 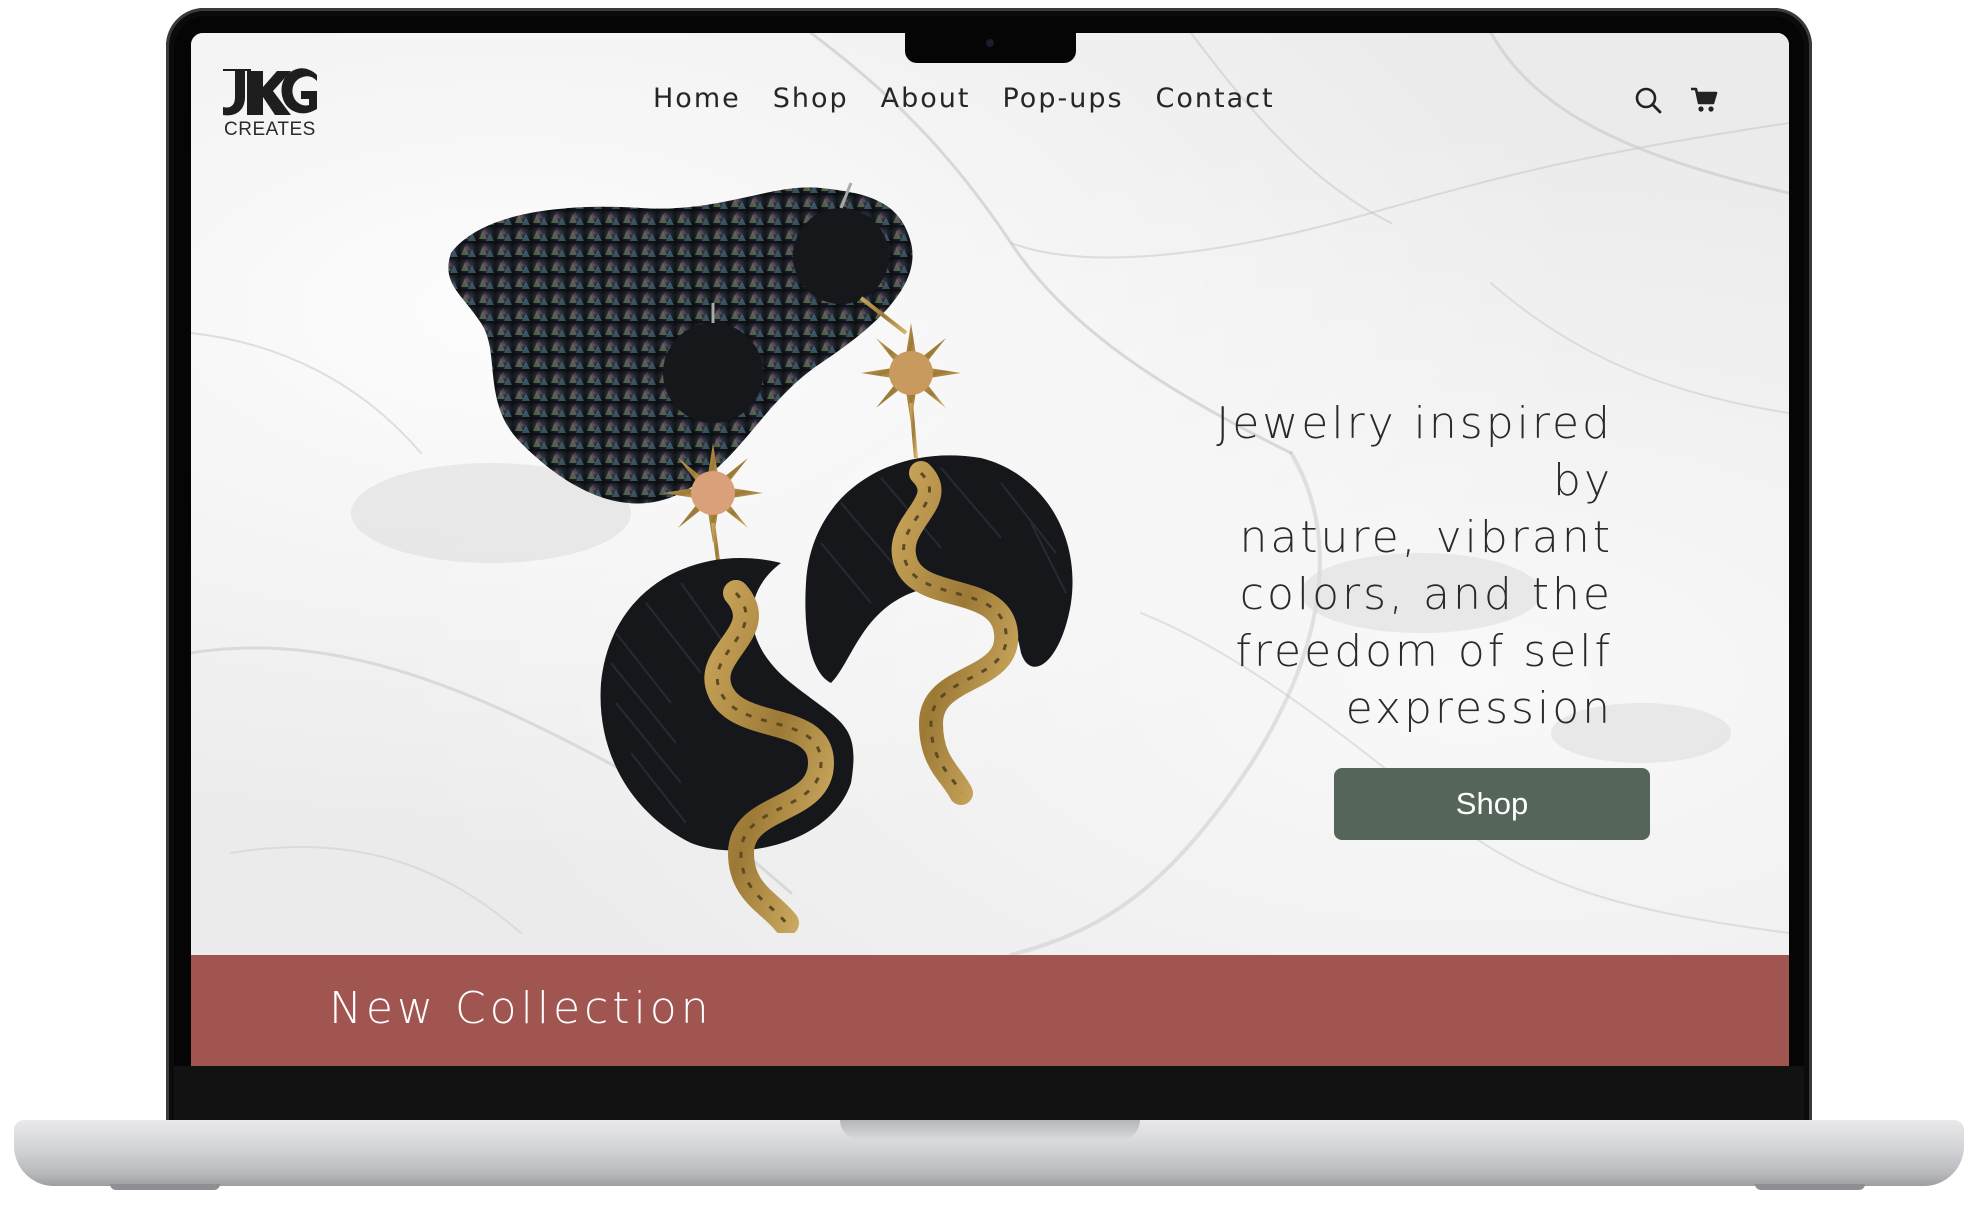 What do you see at coordinates (270, 129) in the screenshot?
I see `logo-wordmark: CREATES` at bounding box center [270, 129].